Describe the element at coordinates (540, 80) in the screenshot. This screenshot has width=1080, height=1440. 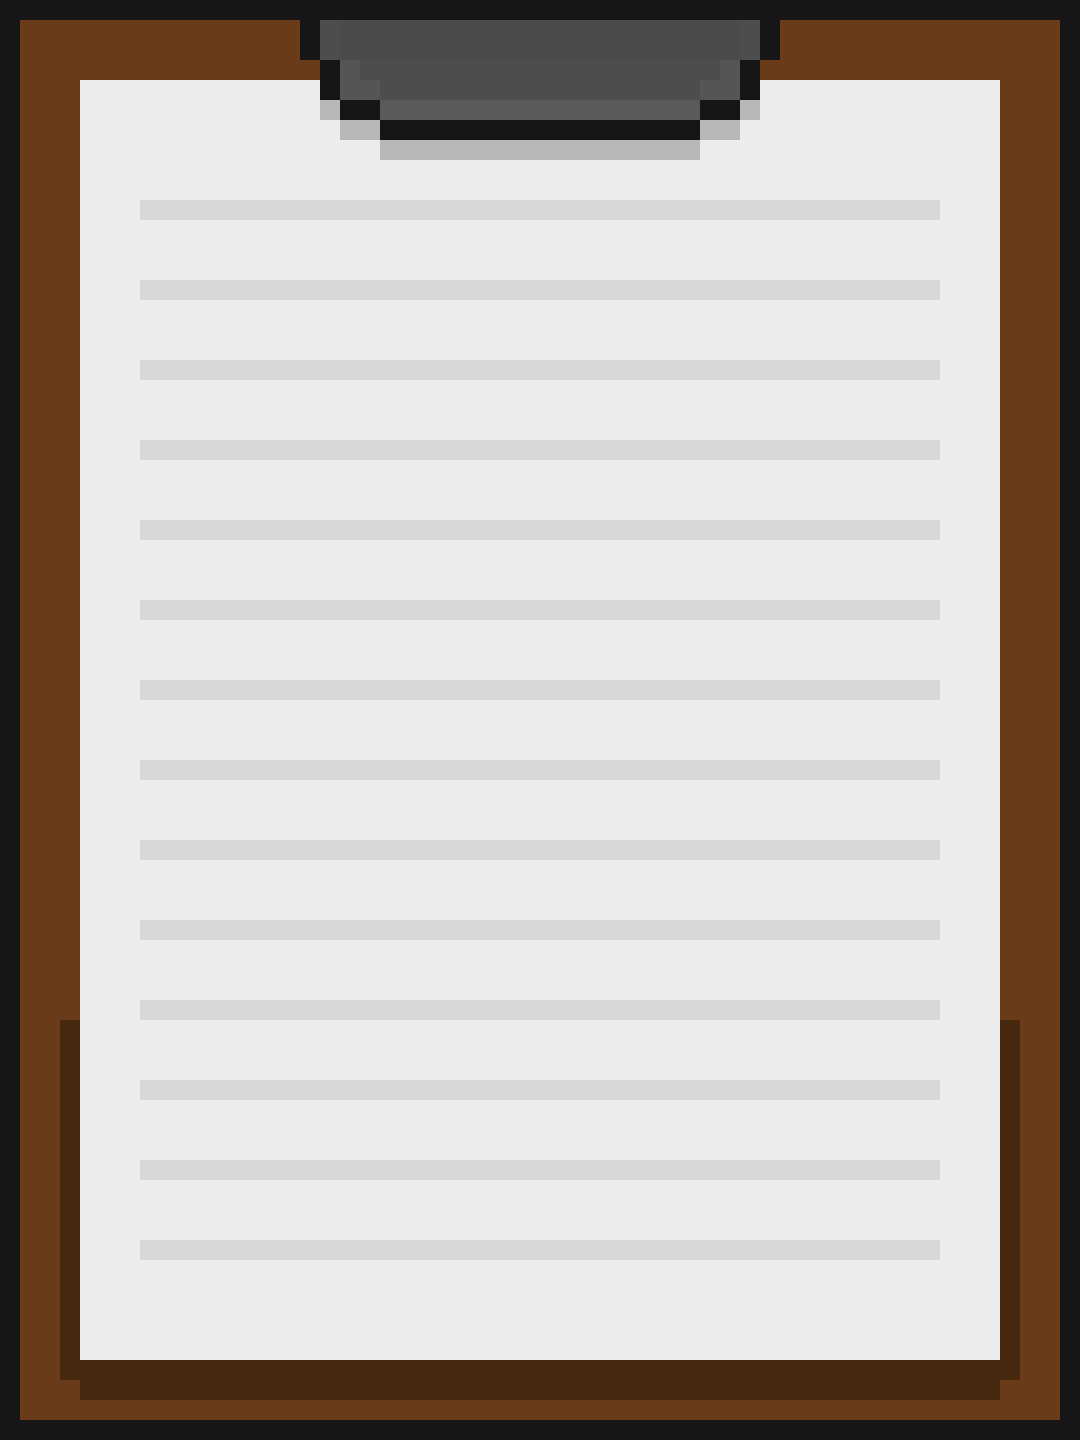
I see `clip-body-mid` at that location.